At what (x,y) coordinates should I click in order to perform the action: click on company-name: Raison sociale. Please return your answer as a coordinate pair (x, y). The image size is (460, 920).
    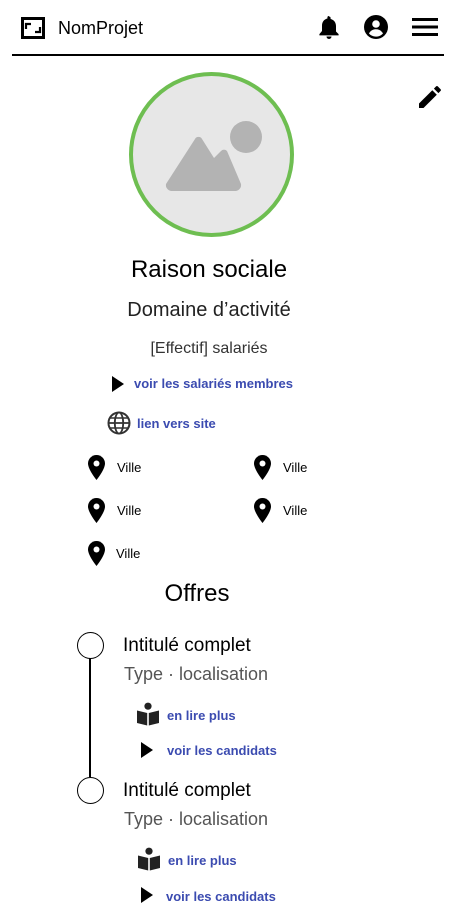
    Looking at the image, I should click on (209, 269).